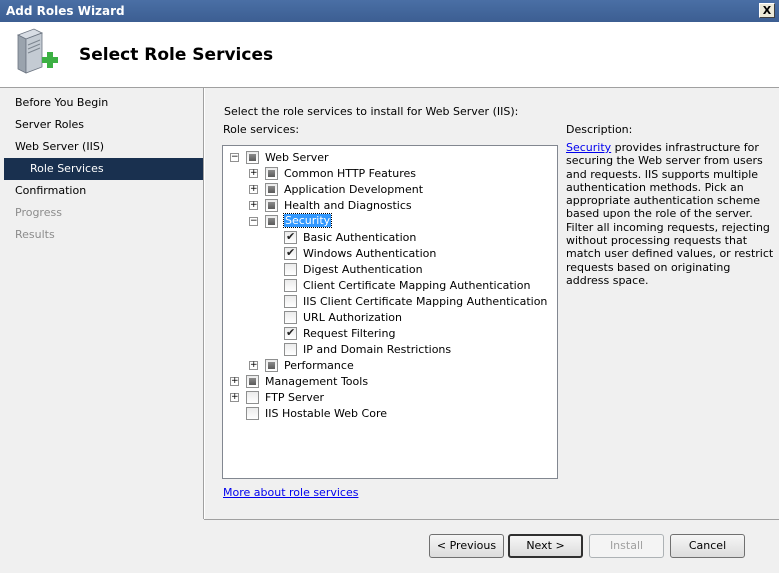 This screenshot has width=779, height=573. I want to click on tree-item: + FTP Server, so click(388, 398).